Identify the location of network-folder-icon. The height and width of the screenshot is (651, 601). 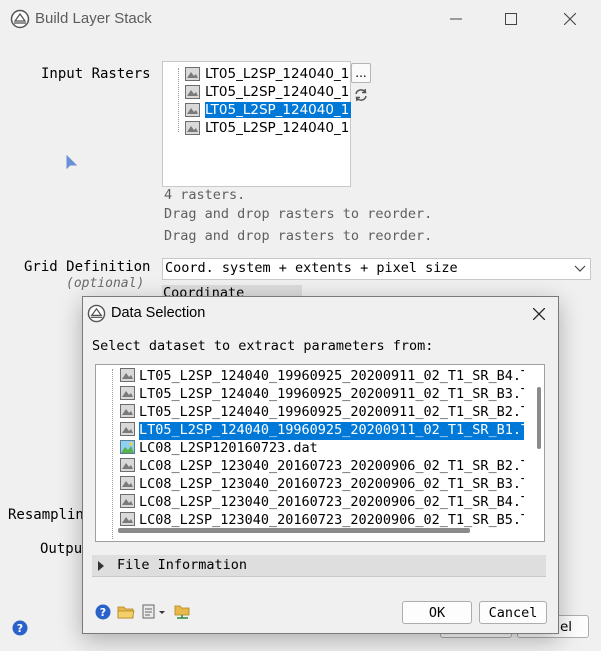
(183, 612).